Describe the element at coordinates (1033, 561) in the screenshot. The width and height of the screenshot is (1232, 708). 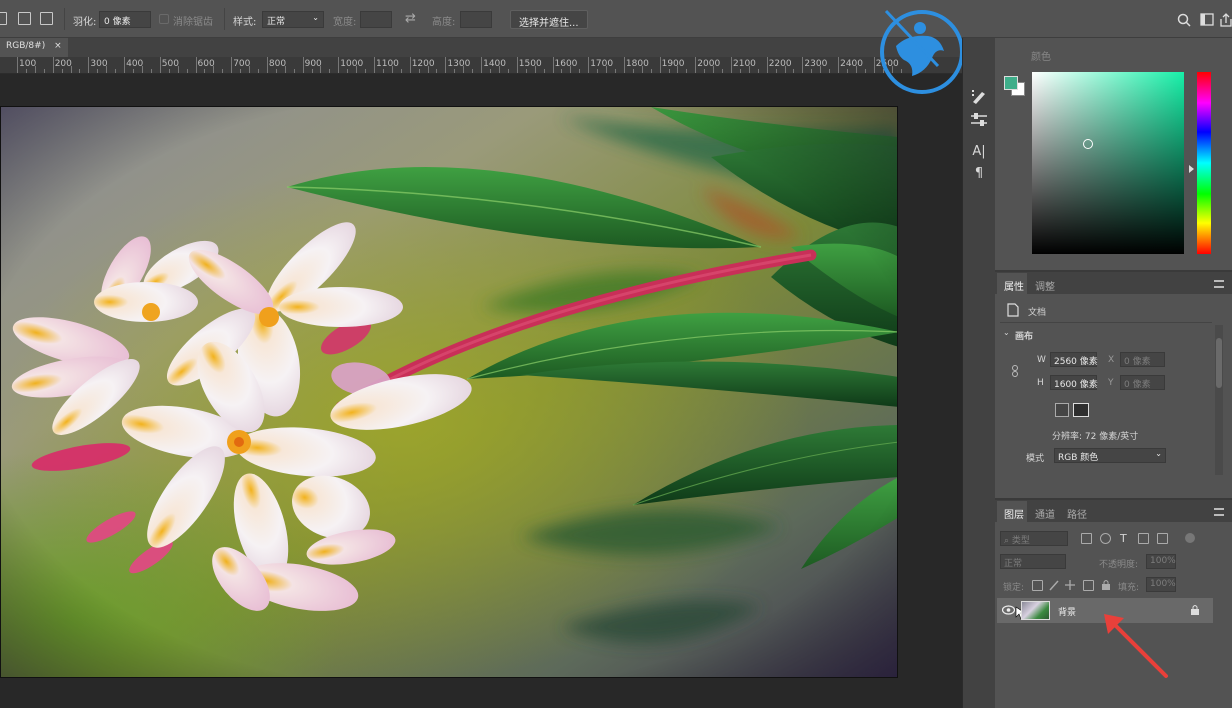
I see `blend-mode-select: 正常` at that location.